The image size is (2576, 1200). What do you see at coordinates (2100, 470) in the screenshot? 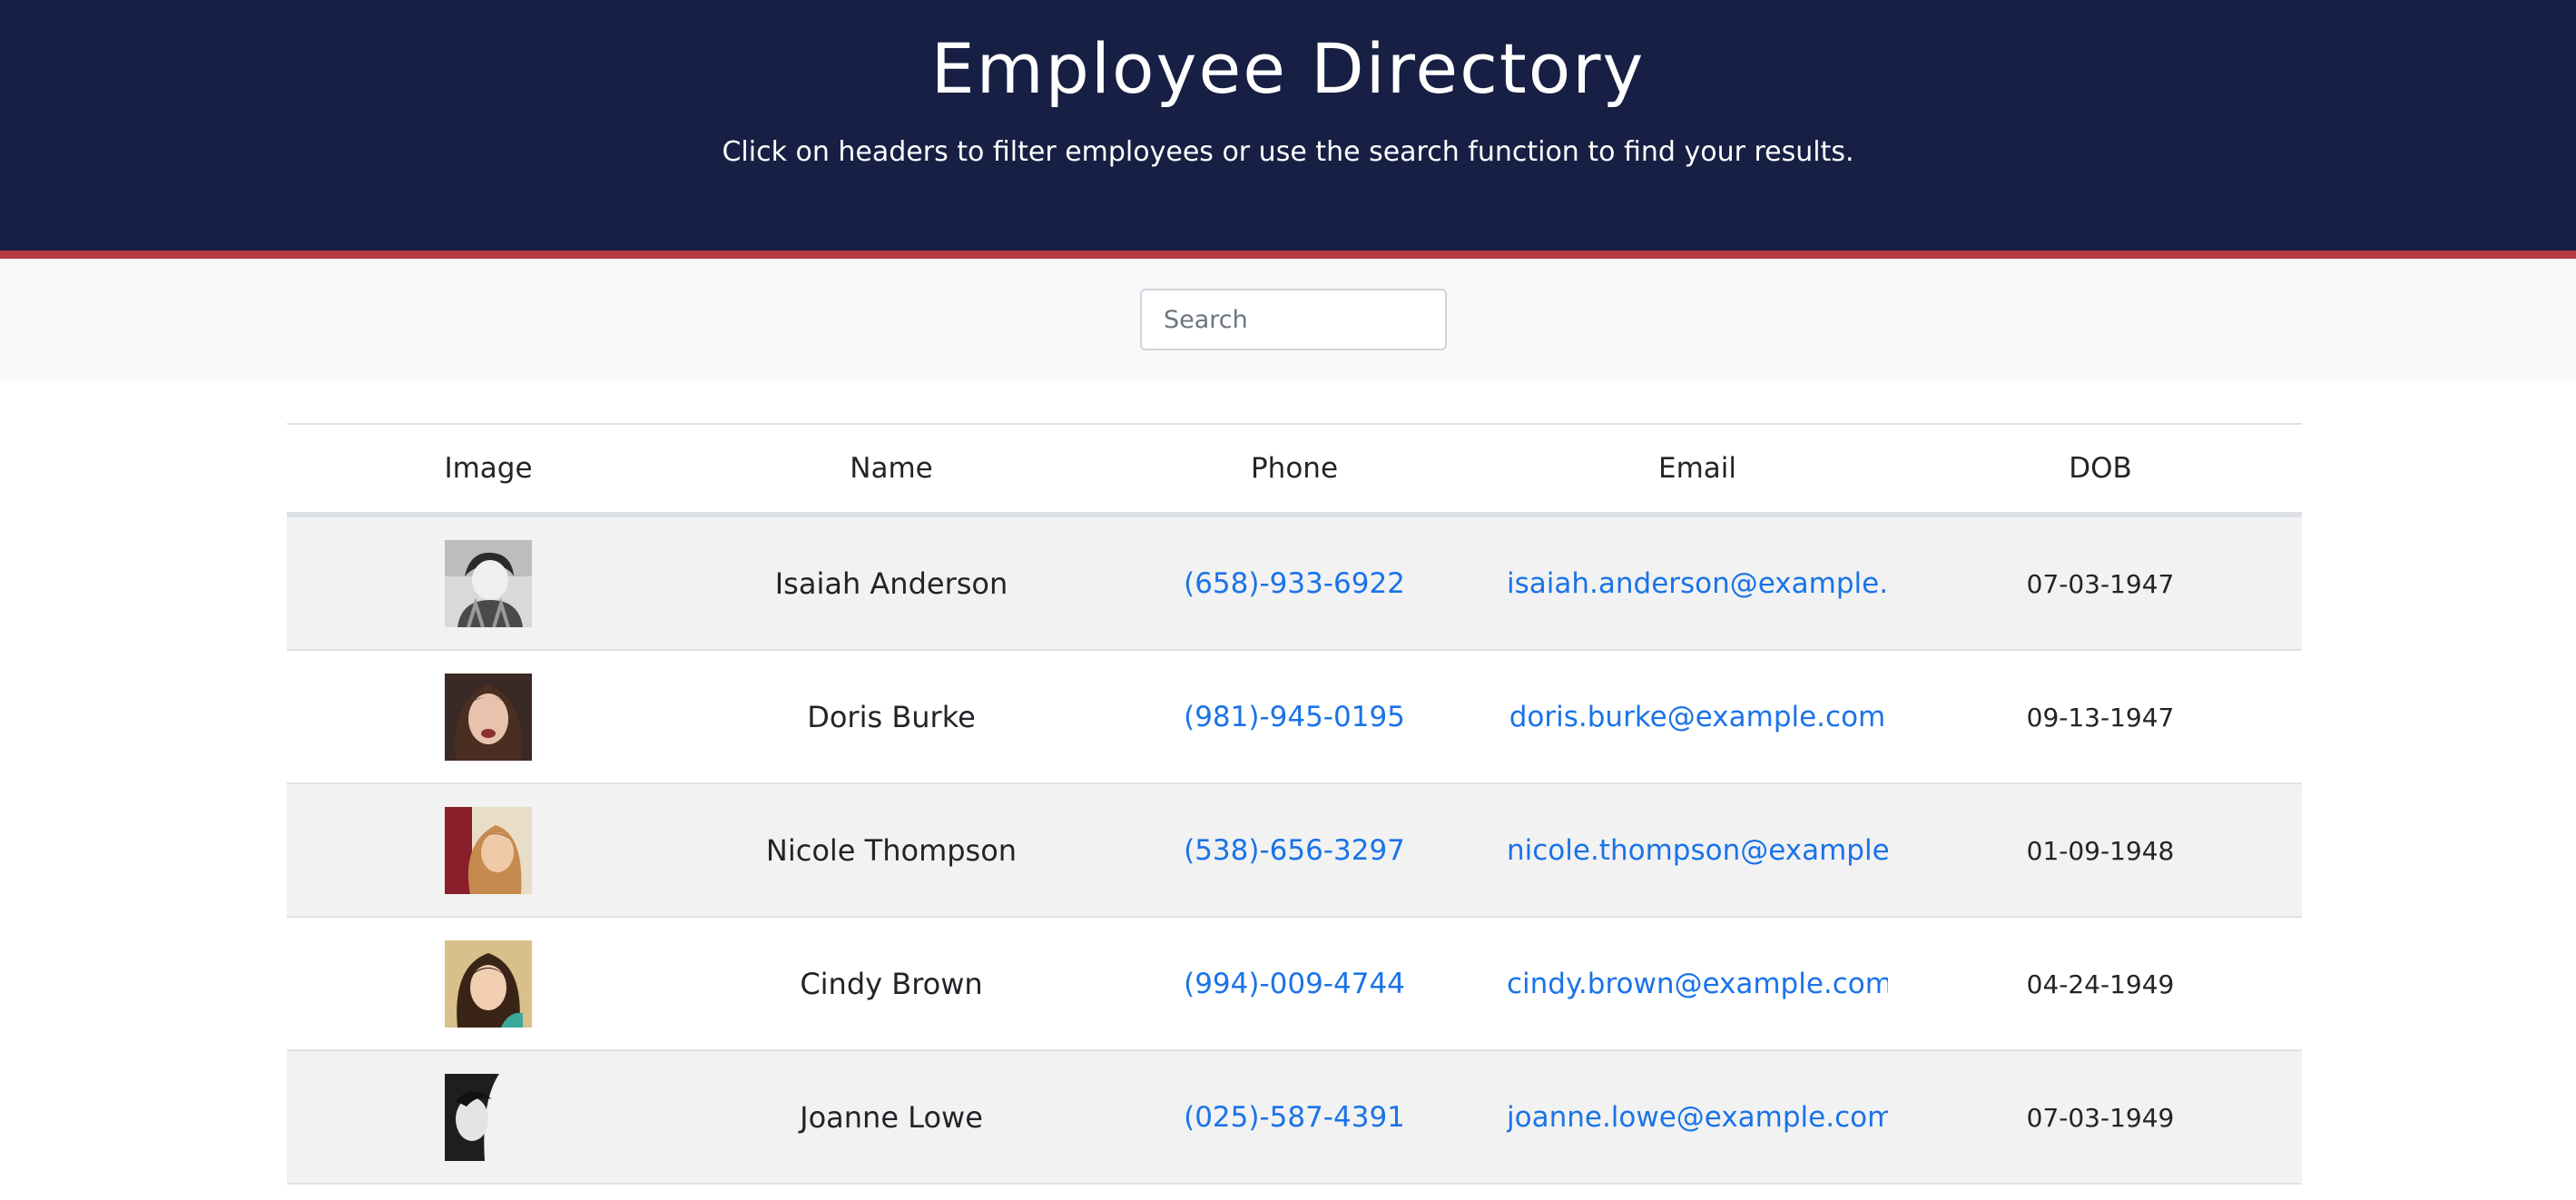
I see `column-header-dob: DOB` at bounding box center [2100, 470].